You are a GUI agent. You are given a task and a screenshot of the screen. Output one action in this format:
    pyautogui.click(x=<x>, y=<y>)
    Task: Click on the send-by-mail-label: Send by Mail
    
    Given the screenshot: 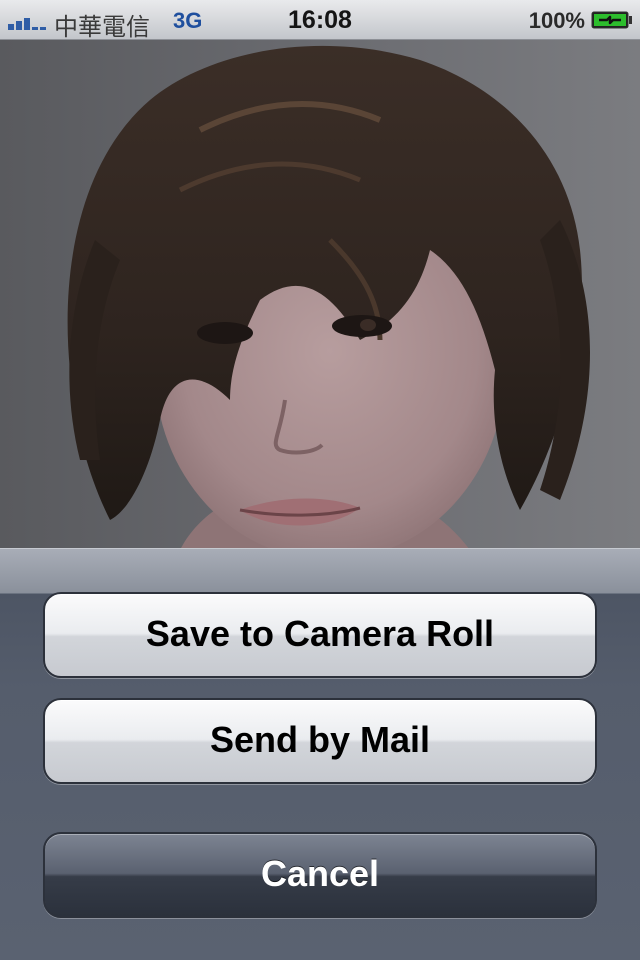 What is the action you would take?
    pyautogui.click(x=320, y=739)
    